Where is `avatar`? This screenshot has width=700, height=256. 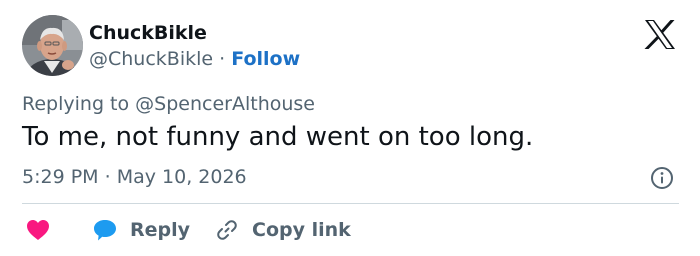 avatar is located at coordinates (52, 45).